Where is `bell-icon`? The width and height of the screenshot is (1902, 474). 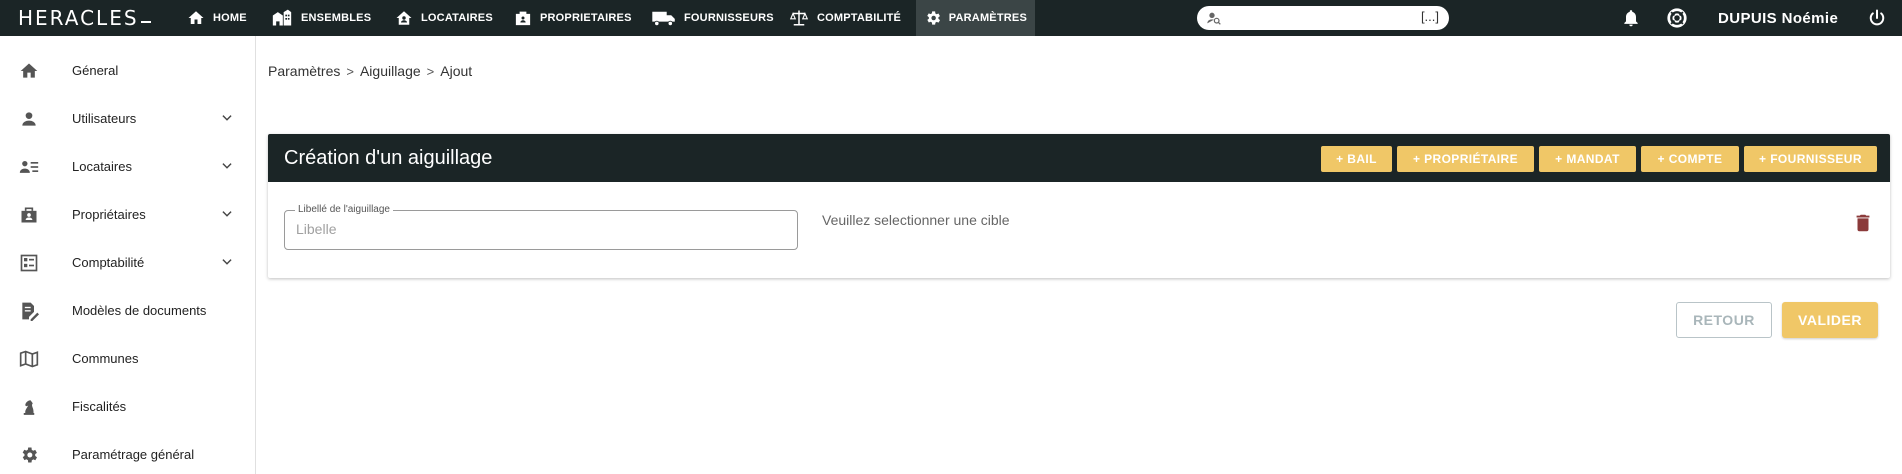 bell-icon is located at coordinates (1631, 18).